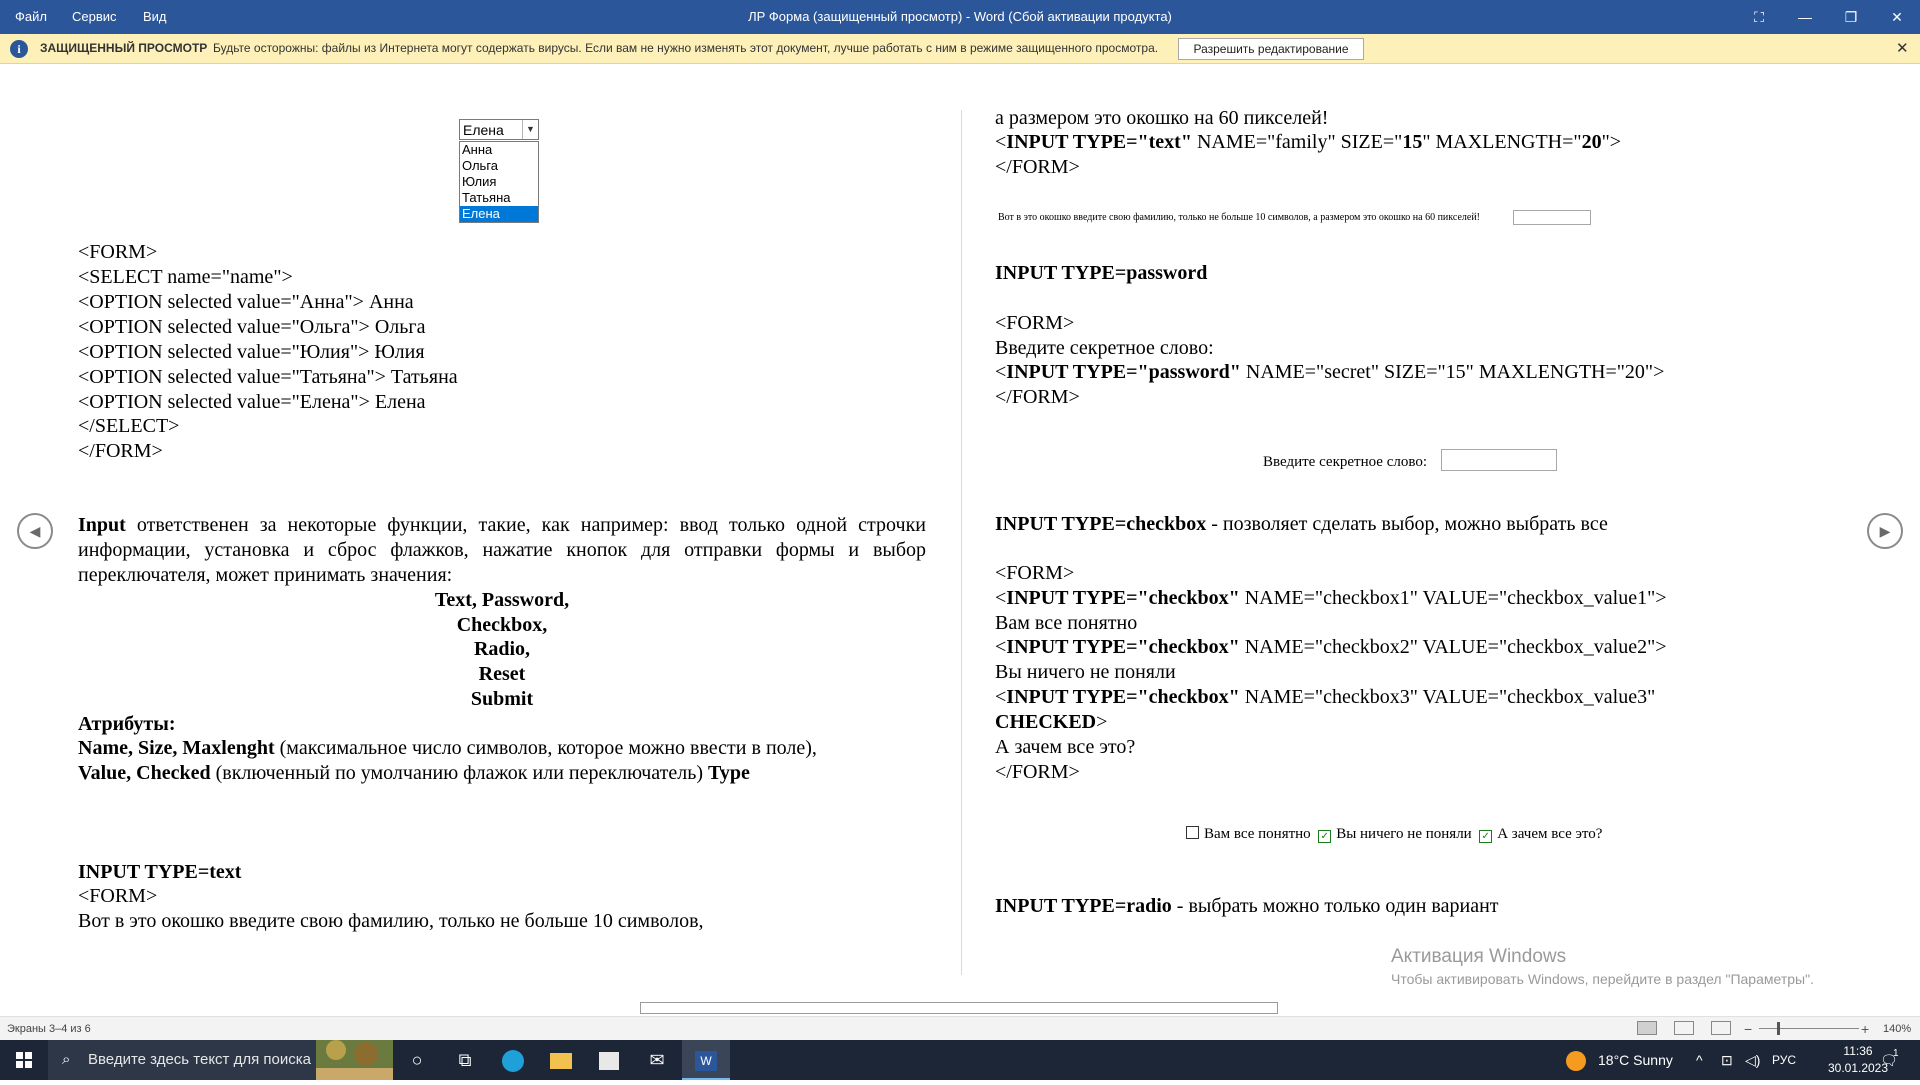 Image resolution: width=1920 pixels, height=1085 pixels. I want to click on zoom-slider, so click(1809, 1028).